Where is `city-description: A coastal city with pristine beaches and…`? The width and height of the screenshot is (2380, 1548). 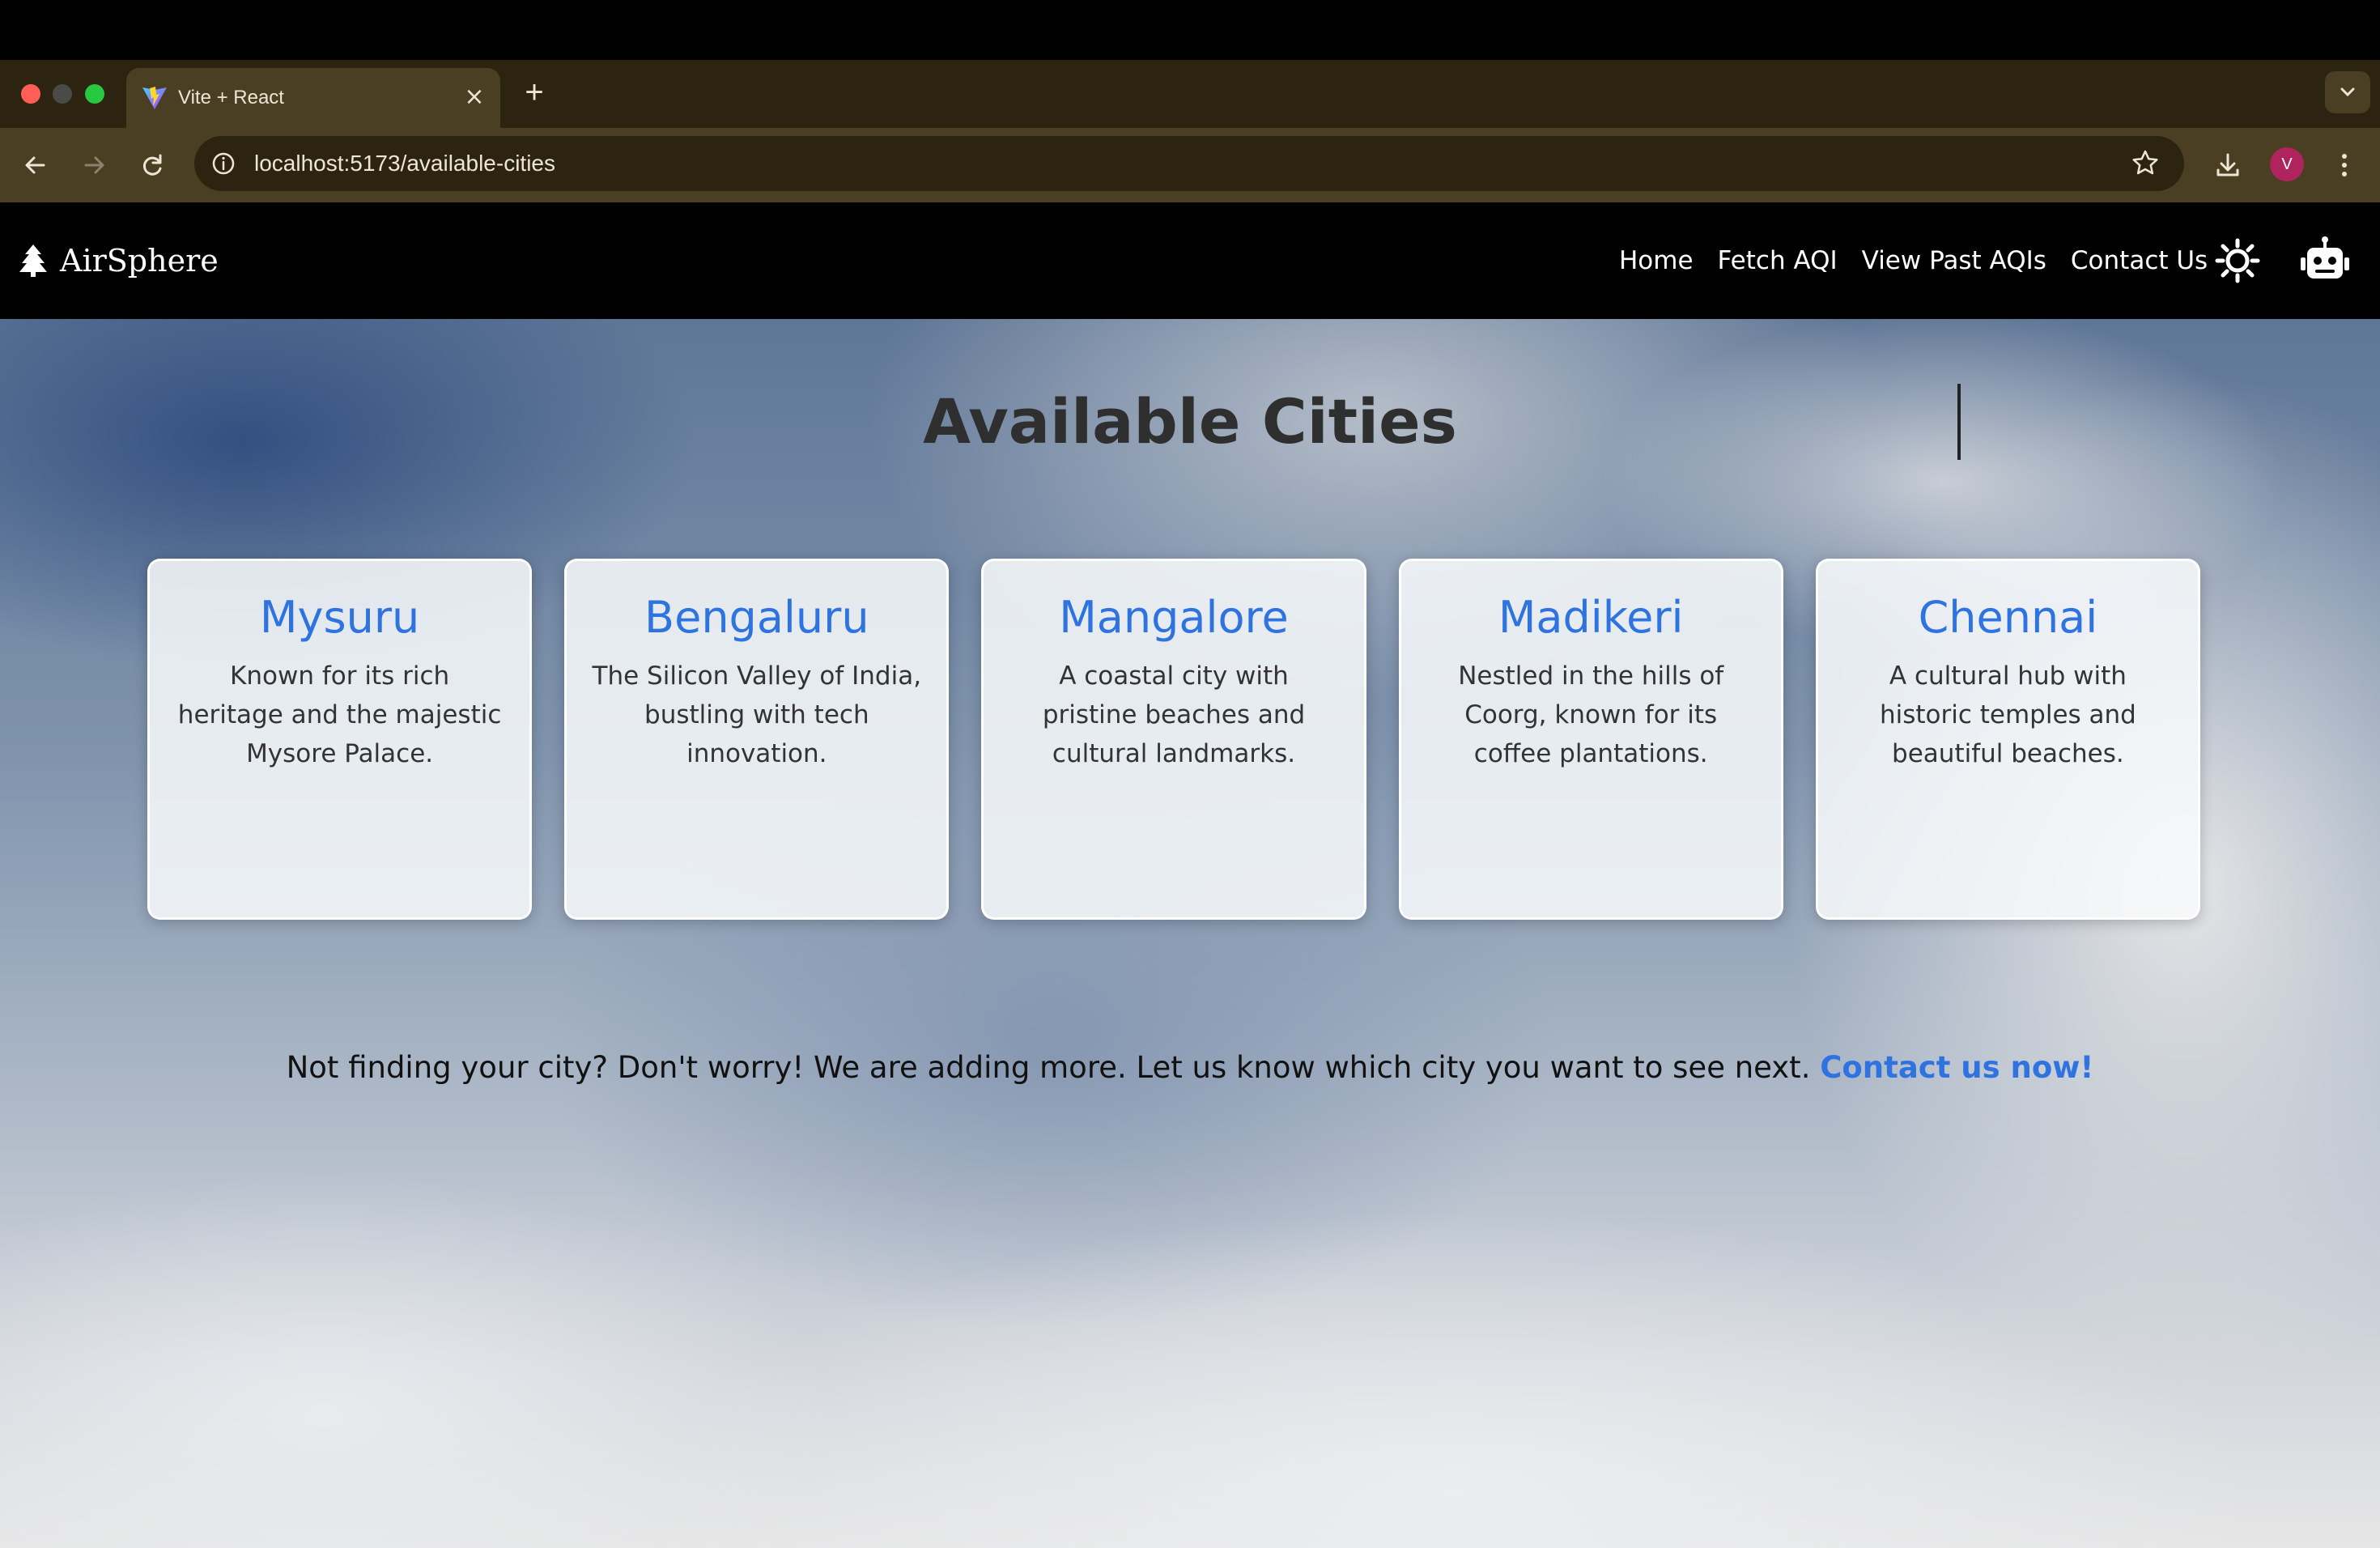
city-description: A coastal city with pristine beaches and… is located at coordinates (1174, 714).